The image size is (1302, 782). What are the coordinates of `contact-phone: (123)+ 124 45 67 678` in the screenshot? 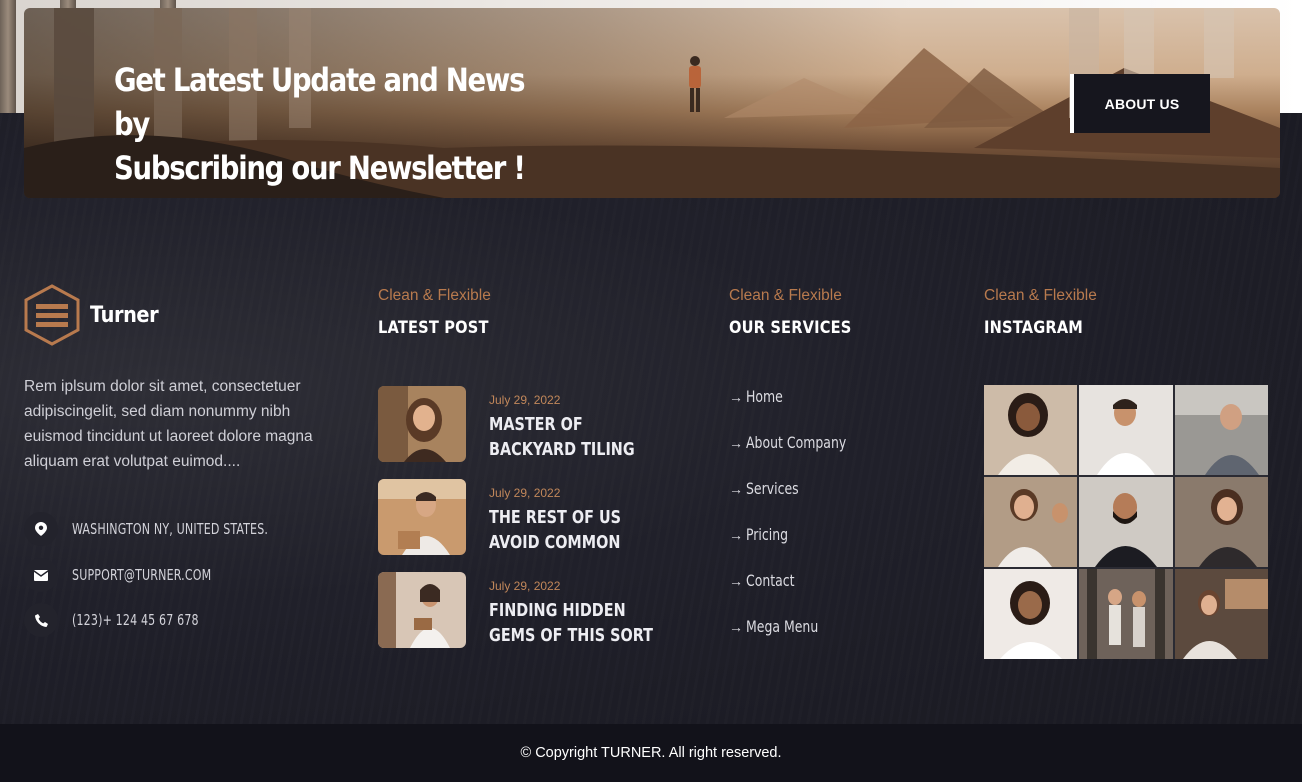 It's located at (125, 620).